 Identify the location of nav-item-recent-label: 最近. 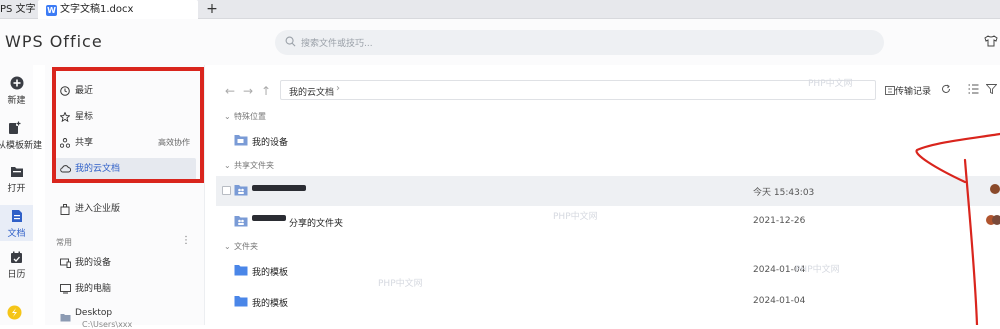
(84, 91).